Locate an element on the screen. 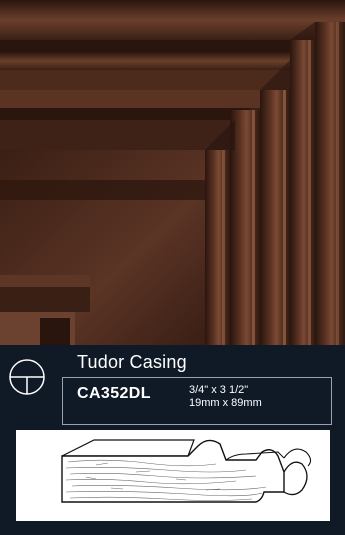 This screenshot has height=535, width=345. moulding-profile-icon is located at coordinates (186, 471).